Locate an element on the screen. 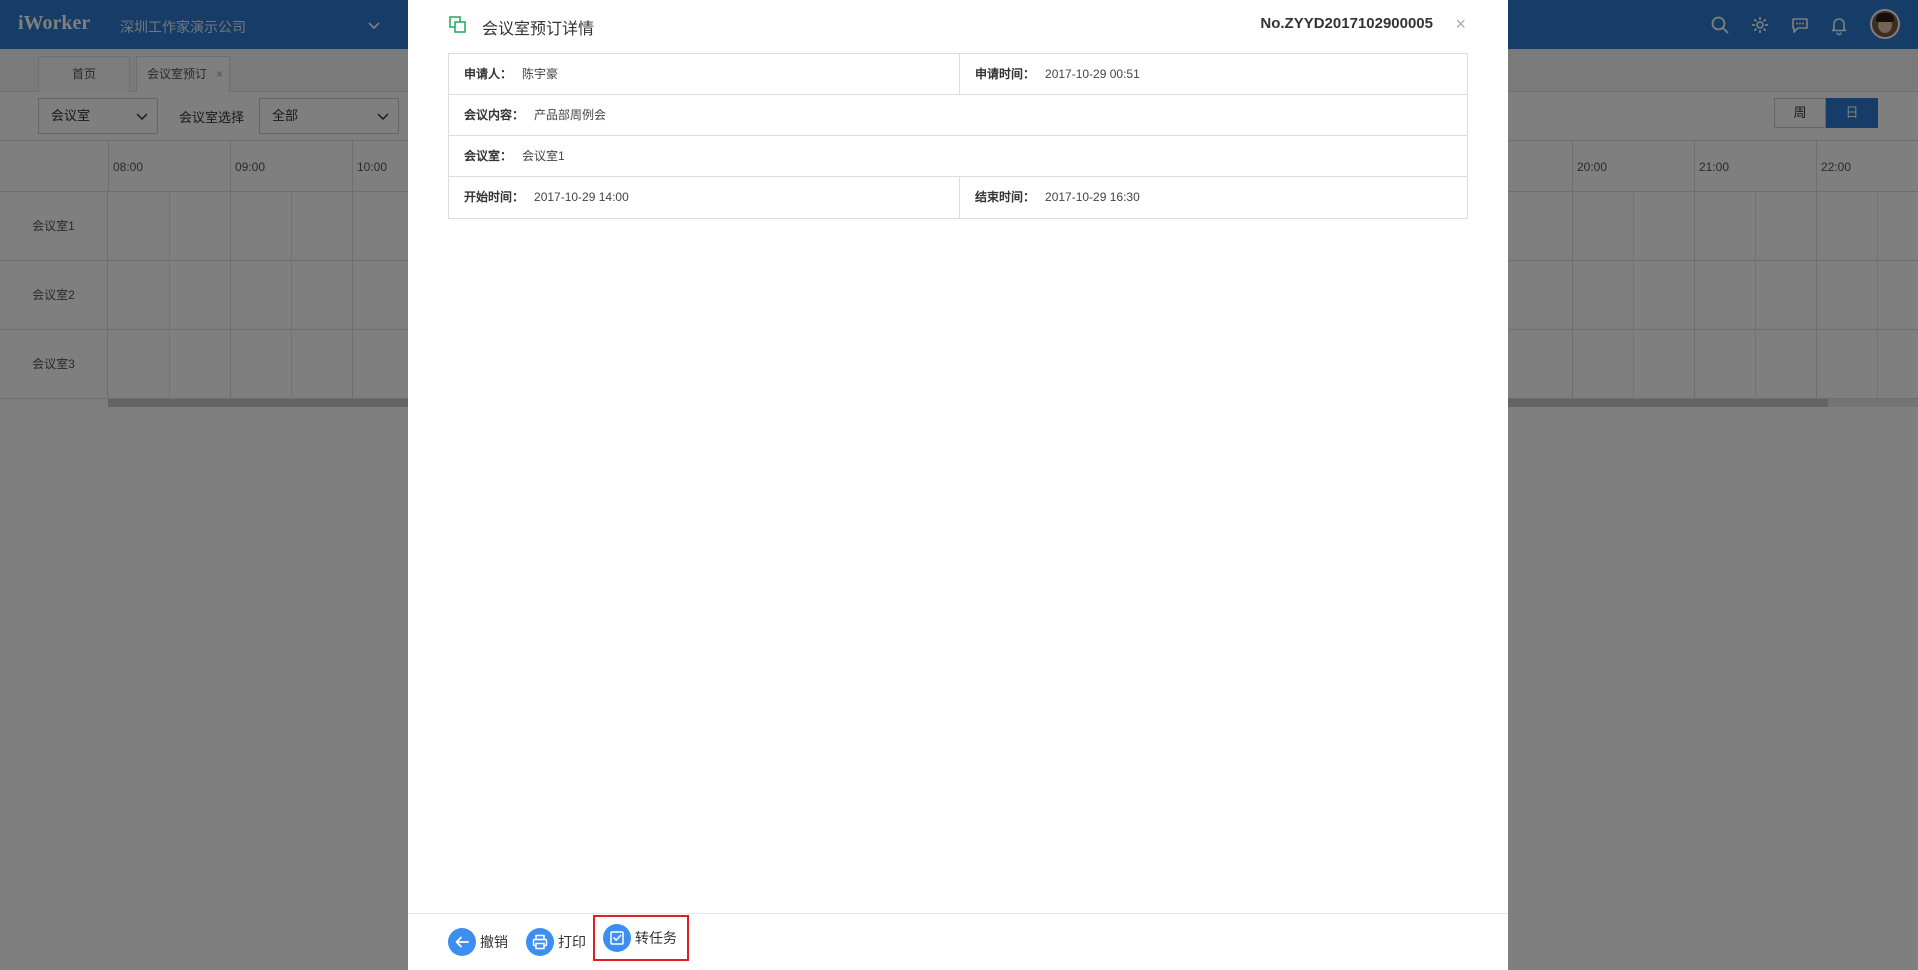 This screenshot has height=970, width=1918. start-time-label: 开始时间： is located at coordinates (494, 197).